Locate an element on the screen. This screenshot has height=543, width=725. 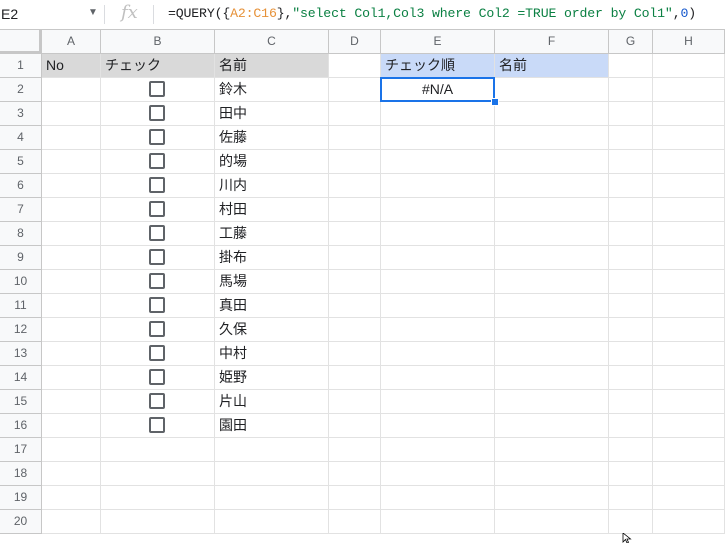
row-header-2: 2 is located at coordinates (21, 90).